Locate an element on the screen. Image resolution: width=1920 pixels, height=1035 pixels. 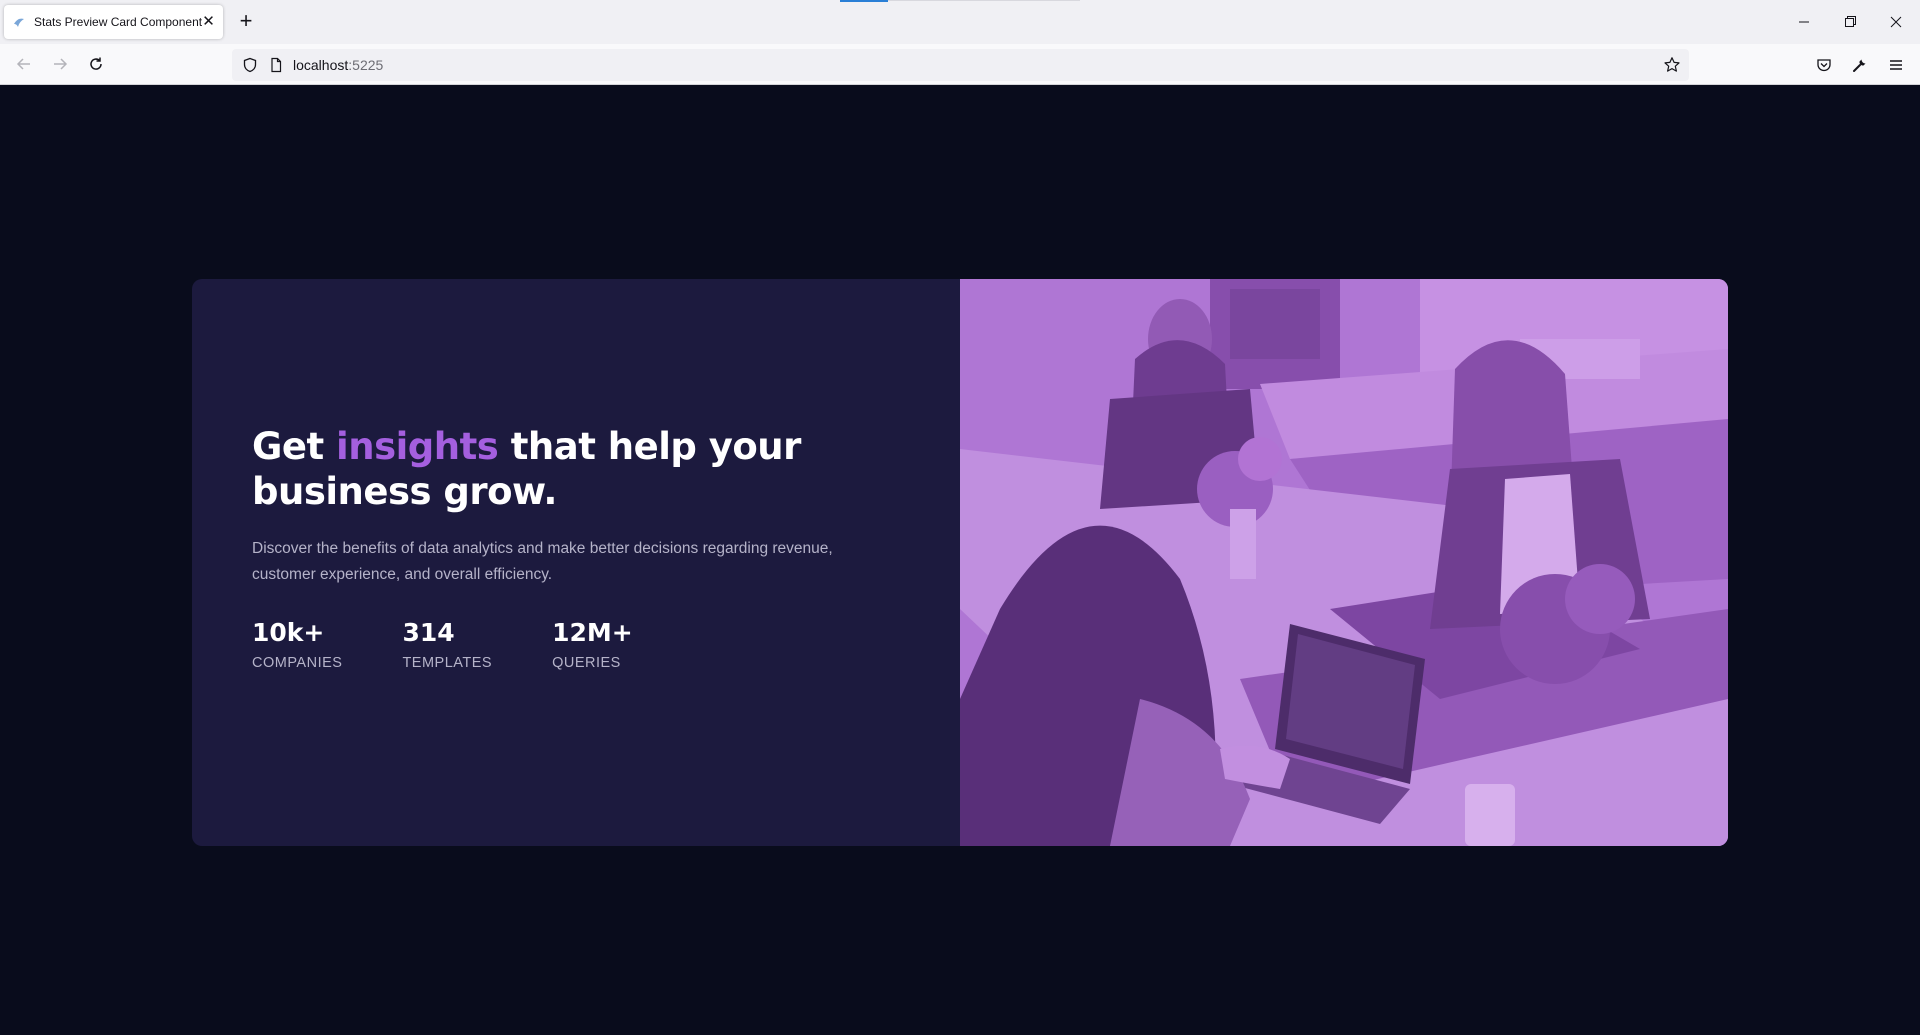
heading-accent-word: insights is located at coordinates (417, 446).